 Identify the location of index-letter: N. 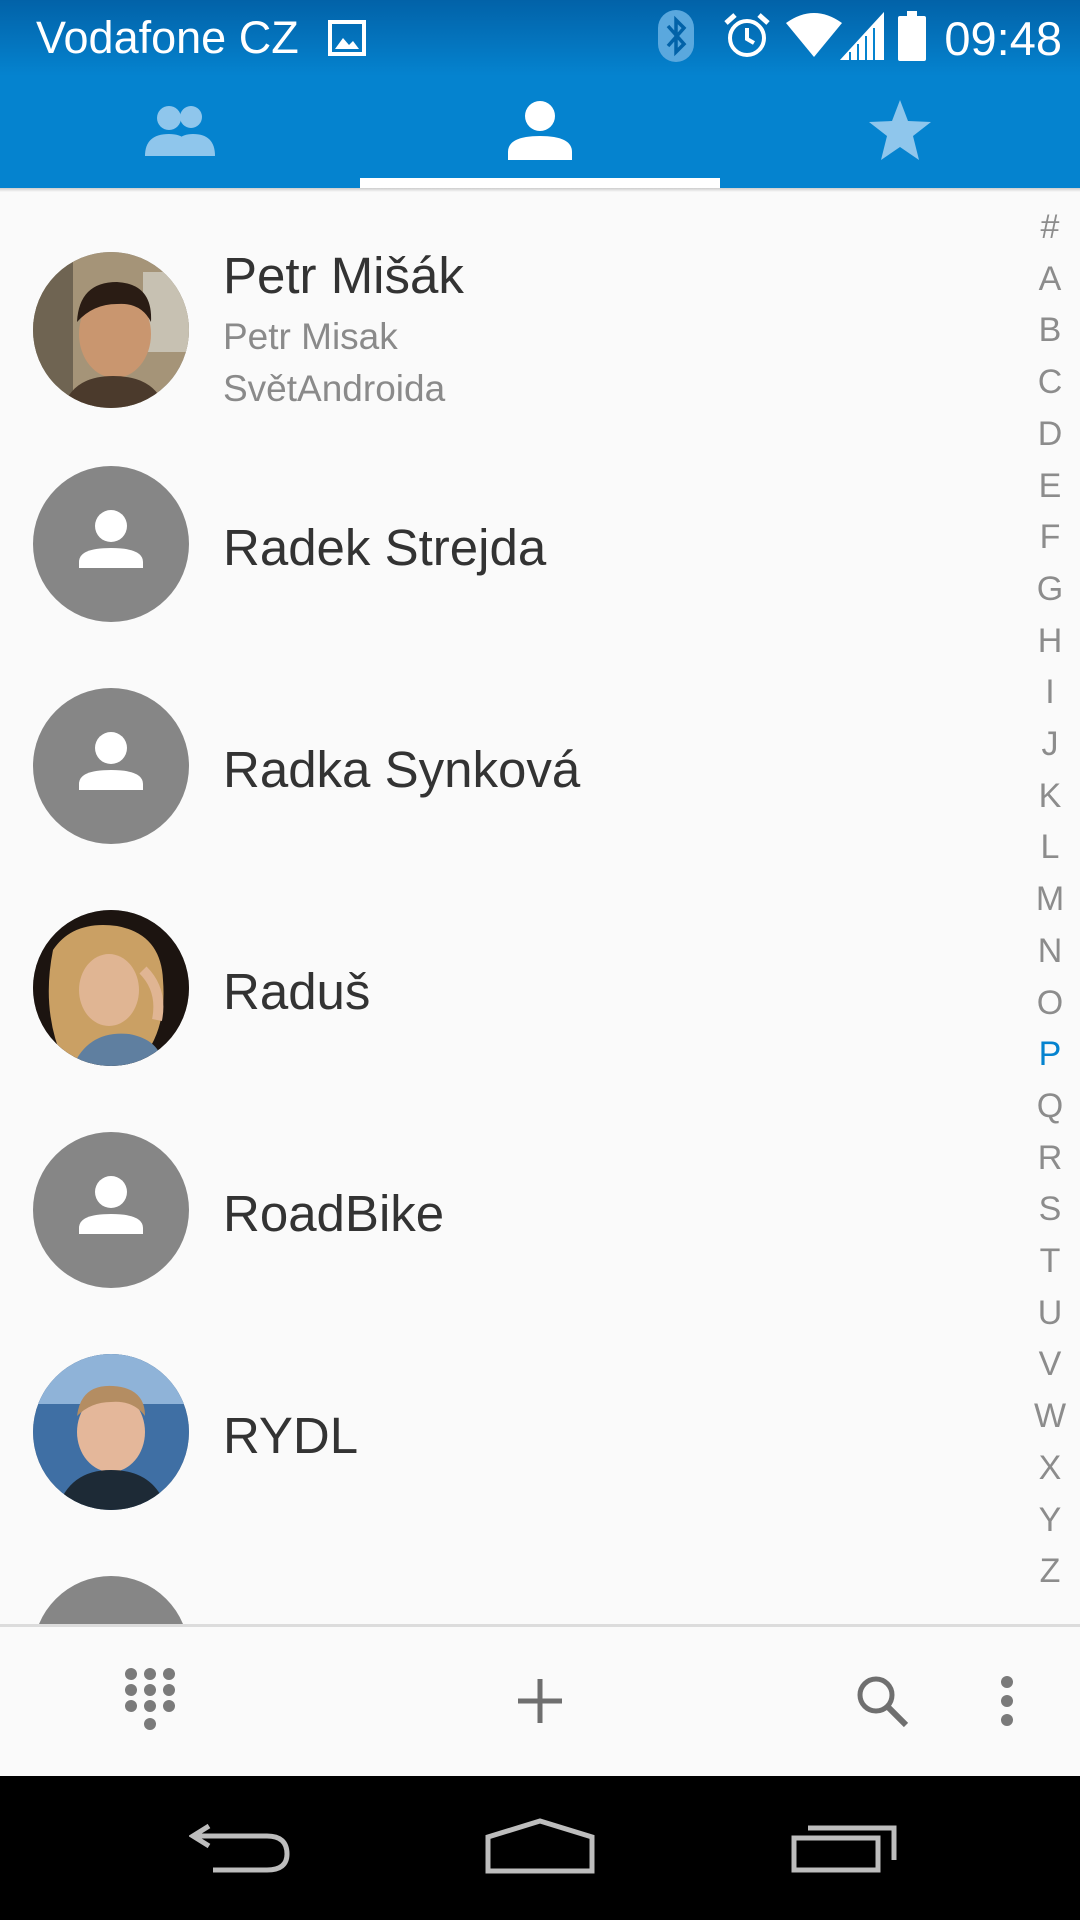
(1050, 951).